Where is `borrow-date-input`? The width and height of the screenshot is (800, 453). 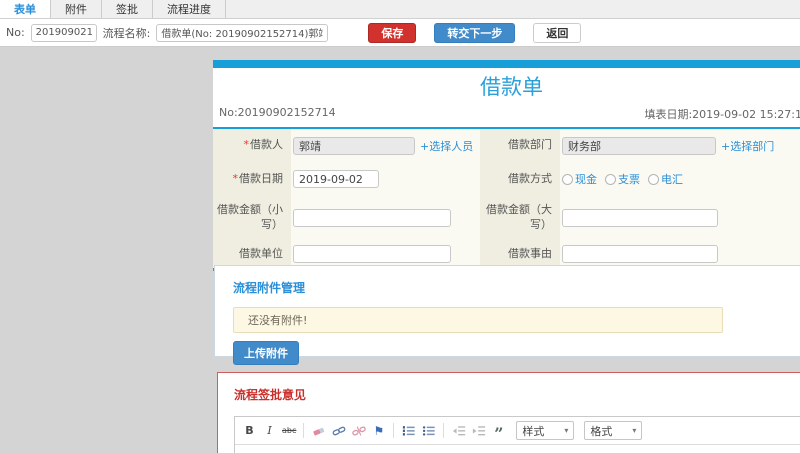
borrow-date-input is located at coordinates (336, 179).